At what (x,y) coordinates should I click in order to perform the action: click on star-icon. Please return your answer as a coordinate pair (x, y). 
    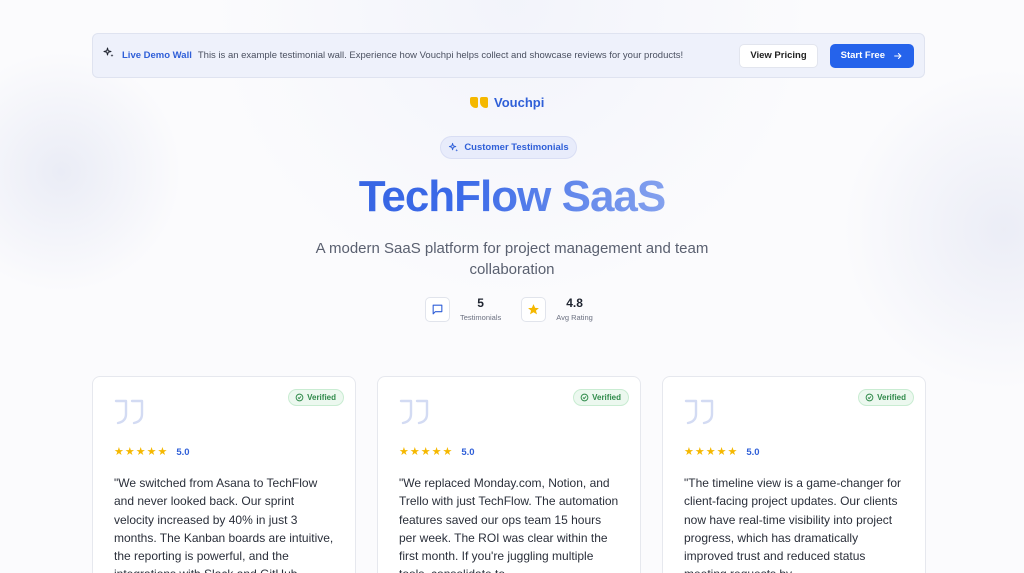
    Looking at the image, I should click on (534, 309).